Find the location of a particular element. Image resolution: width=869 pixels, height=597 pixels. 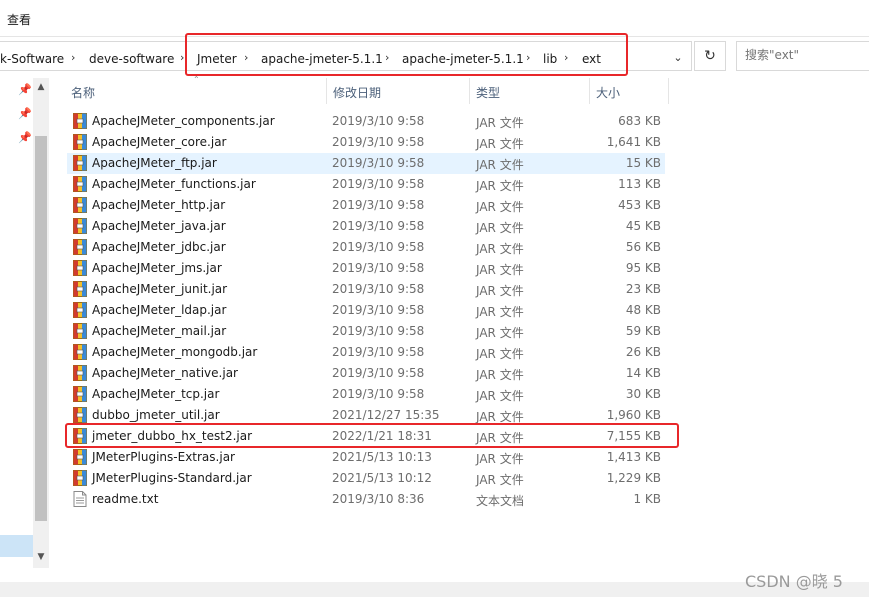

file-name: ApacheJMeter_http.jar is located at coordinates (159, 205).